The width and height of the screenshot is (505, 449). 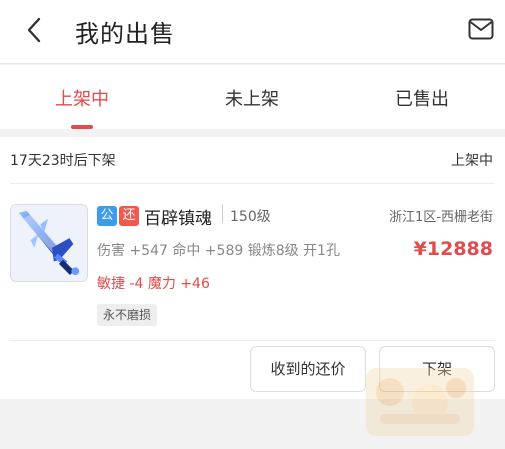 What do you see at coordinates (453, 249) in the screenshot?
I see `item-price: ¥12888` at bounding box center [453, 249].